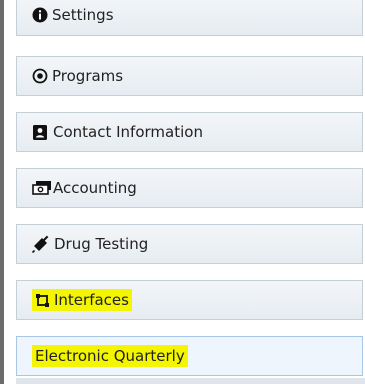 The height and width of the screenshot is (384, 365). Describe the element at coordinates (189, 76) in the screenshot. I see `menu-item-programs: Programs` at that location.